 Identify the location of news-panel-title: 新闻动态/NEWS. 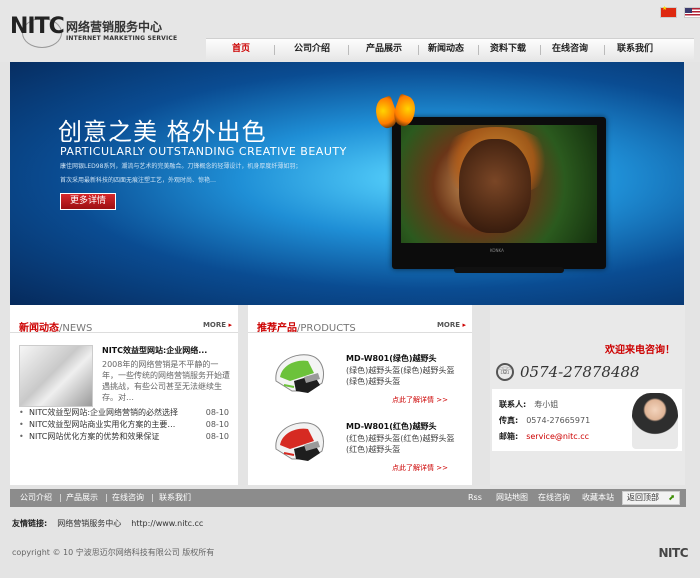
(55, 326).